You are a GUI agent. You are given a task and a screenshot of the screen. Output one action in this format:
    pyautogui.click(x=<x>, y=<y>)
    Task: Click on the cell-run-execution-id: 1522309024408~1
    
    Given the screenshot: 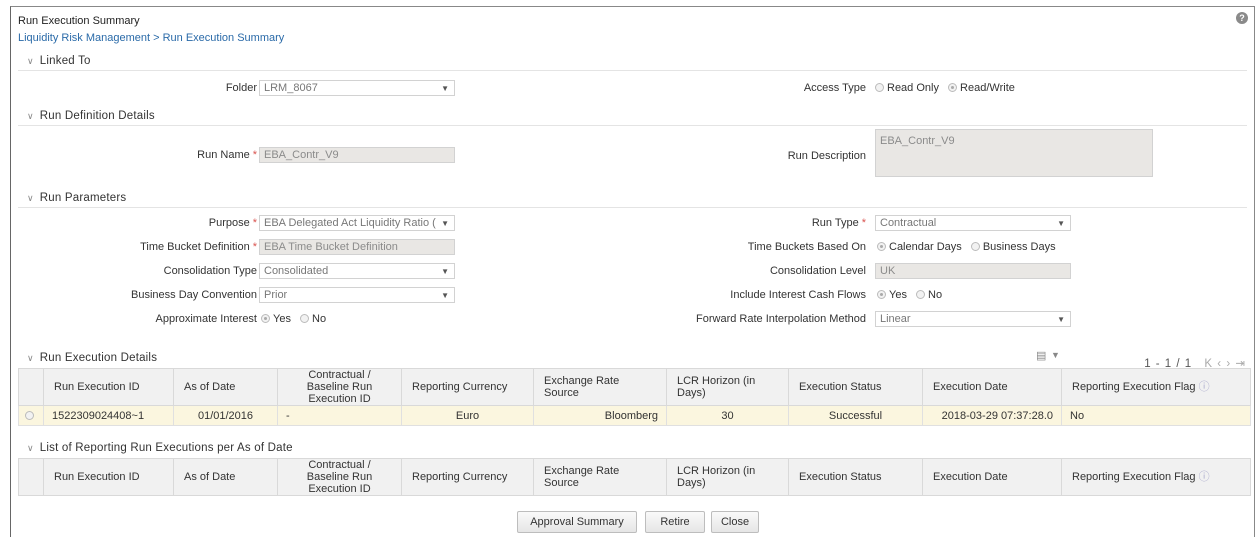 What is the action you would take?
    pyautogui.click(x=108, y=415)
    